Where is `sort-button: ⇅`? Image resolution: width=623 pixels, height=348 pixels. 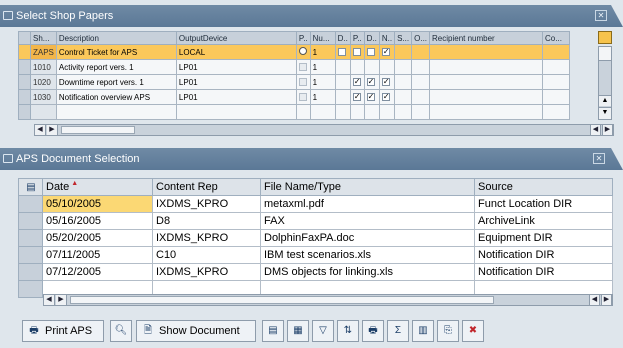 sort-button: ⇅ is located at coordinates (348, 331).